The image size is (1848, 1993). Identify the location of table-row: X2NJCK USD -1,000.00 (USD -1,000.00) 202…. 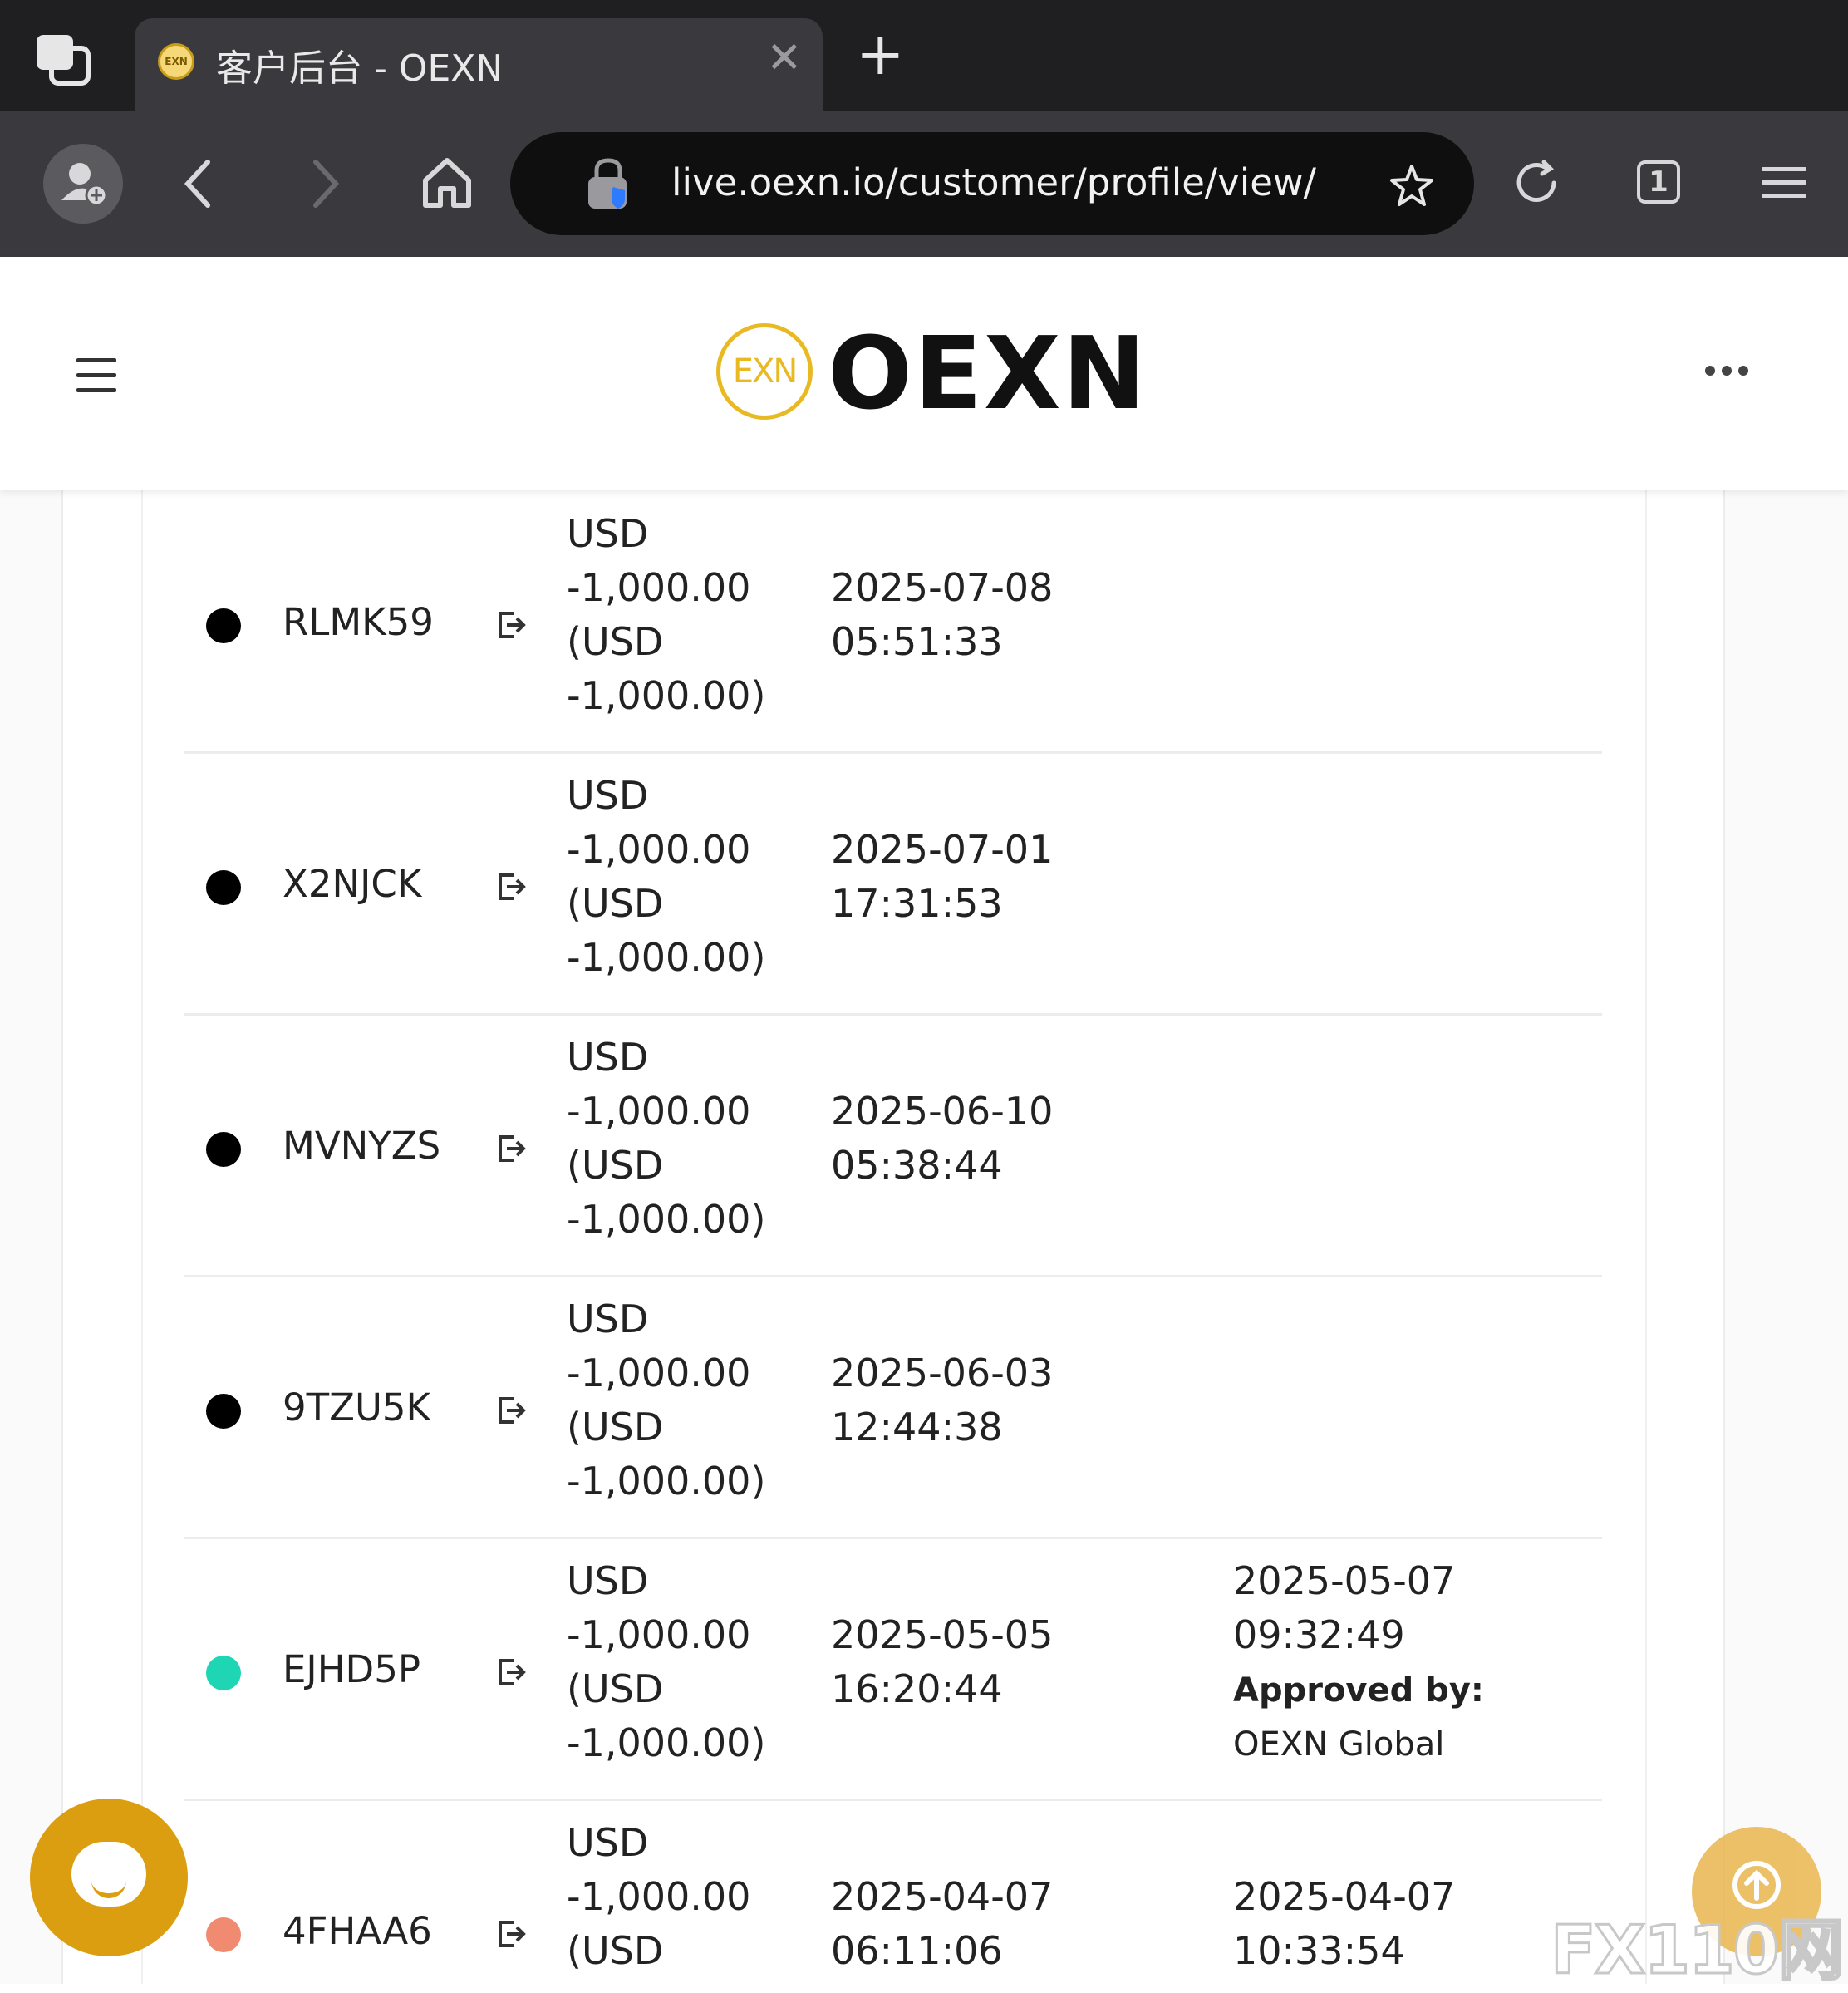
(893, 885).